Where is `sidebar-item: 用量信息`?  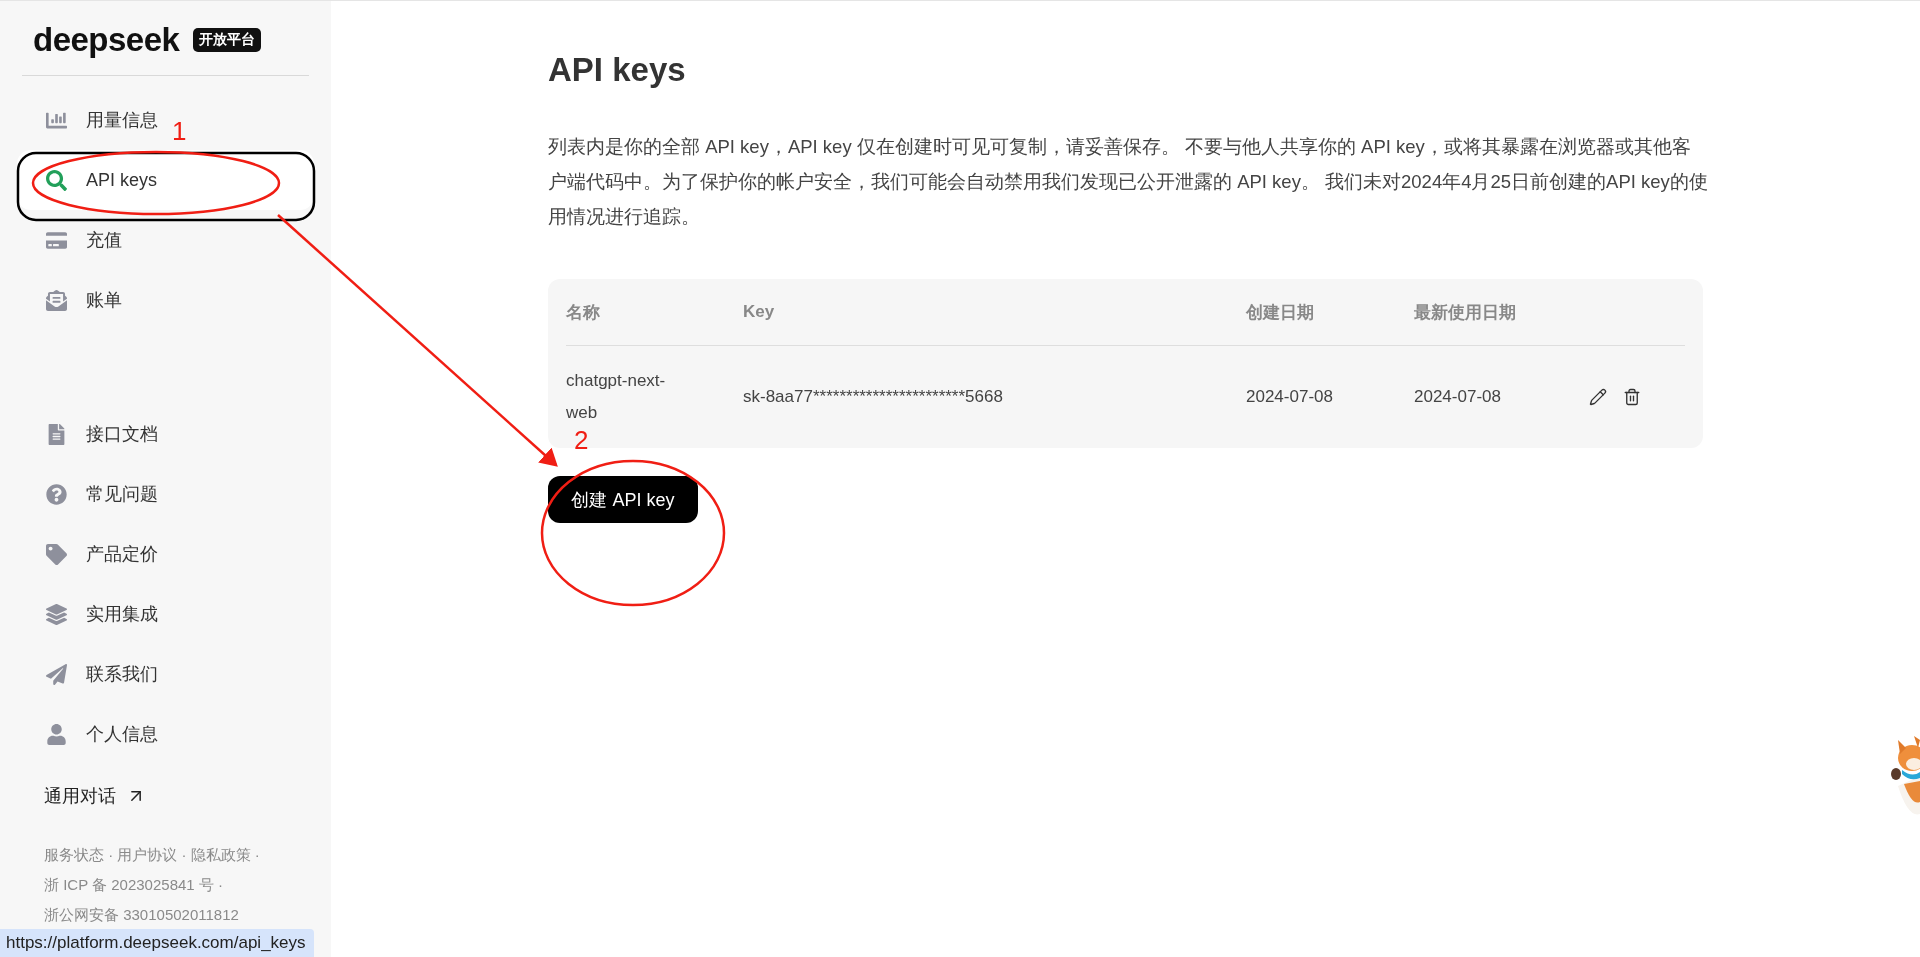 sidebar-item: 用量信息 is located at coordinates (90, 120).